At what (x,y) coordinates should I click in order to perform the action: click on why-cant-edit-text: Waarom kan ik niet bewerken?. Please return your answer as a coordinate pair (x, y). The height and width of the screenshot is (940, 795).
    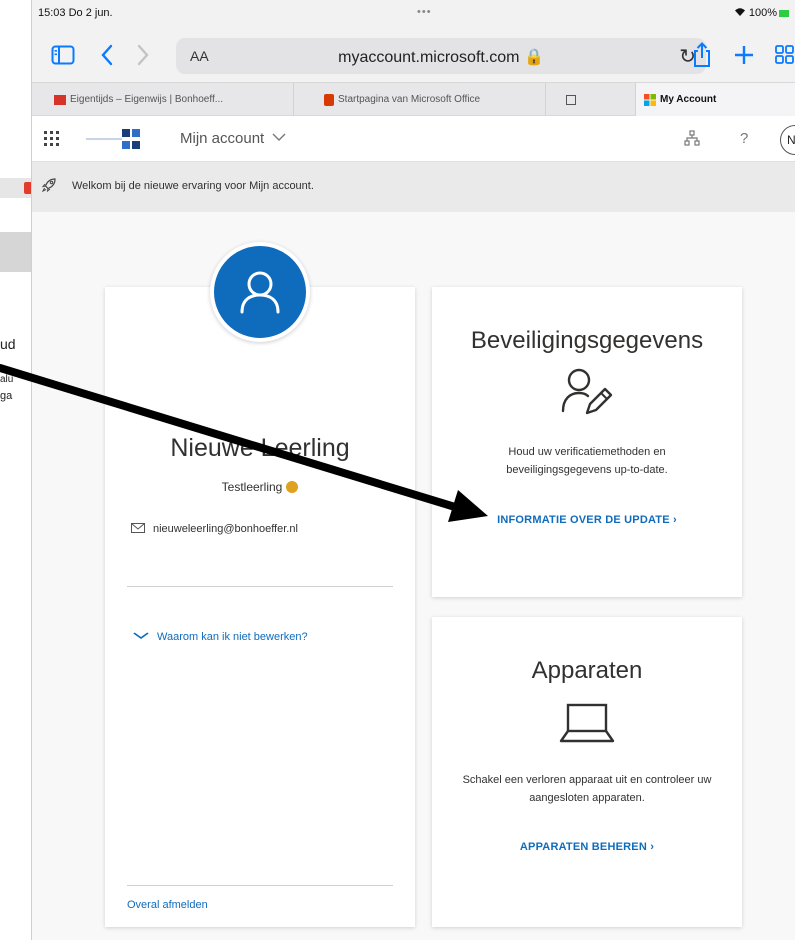
    Looking at the image, I should click on (232, 637).